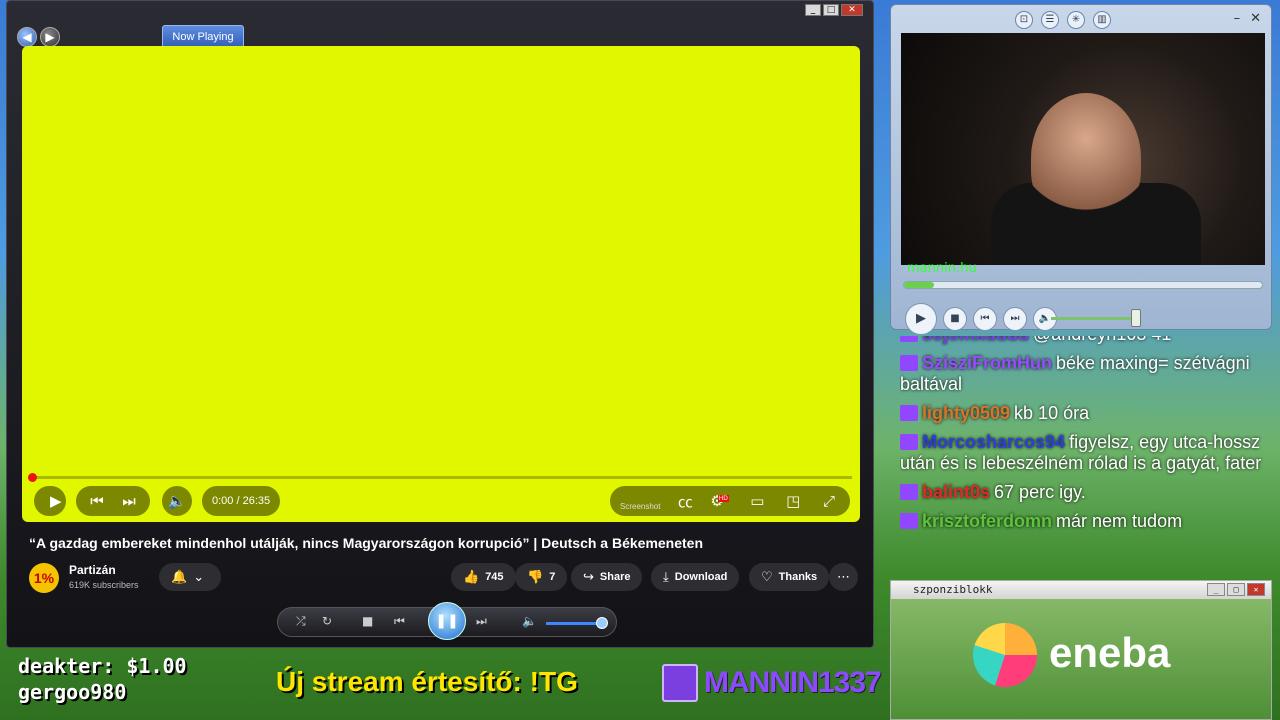 The height and width of the screenshot is (720, 1280). What do you see at coordinates (1119, 521) in the screenshot?
I see `chat-text: már nem tudom` at bounding box center [1119, 521].